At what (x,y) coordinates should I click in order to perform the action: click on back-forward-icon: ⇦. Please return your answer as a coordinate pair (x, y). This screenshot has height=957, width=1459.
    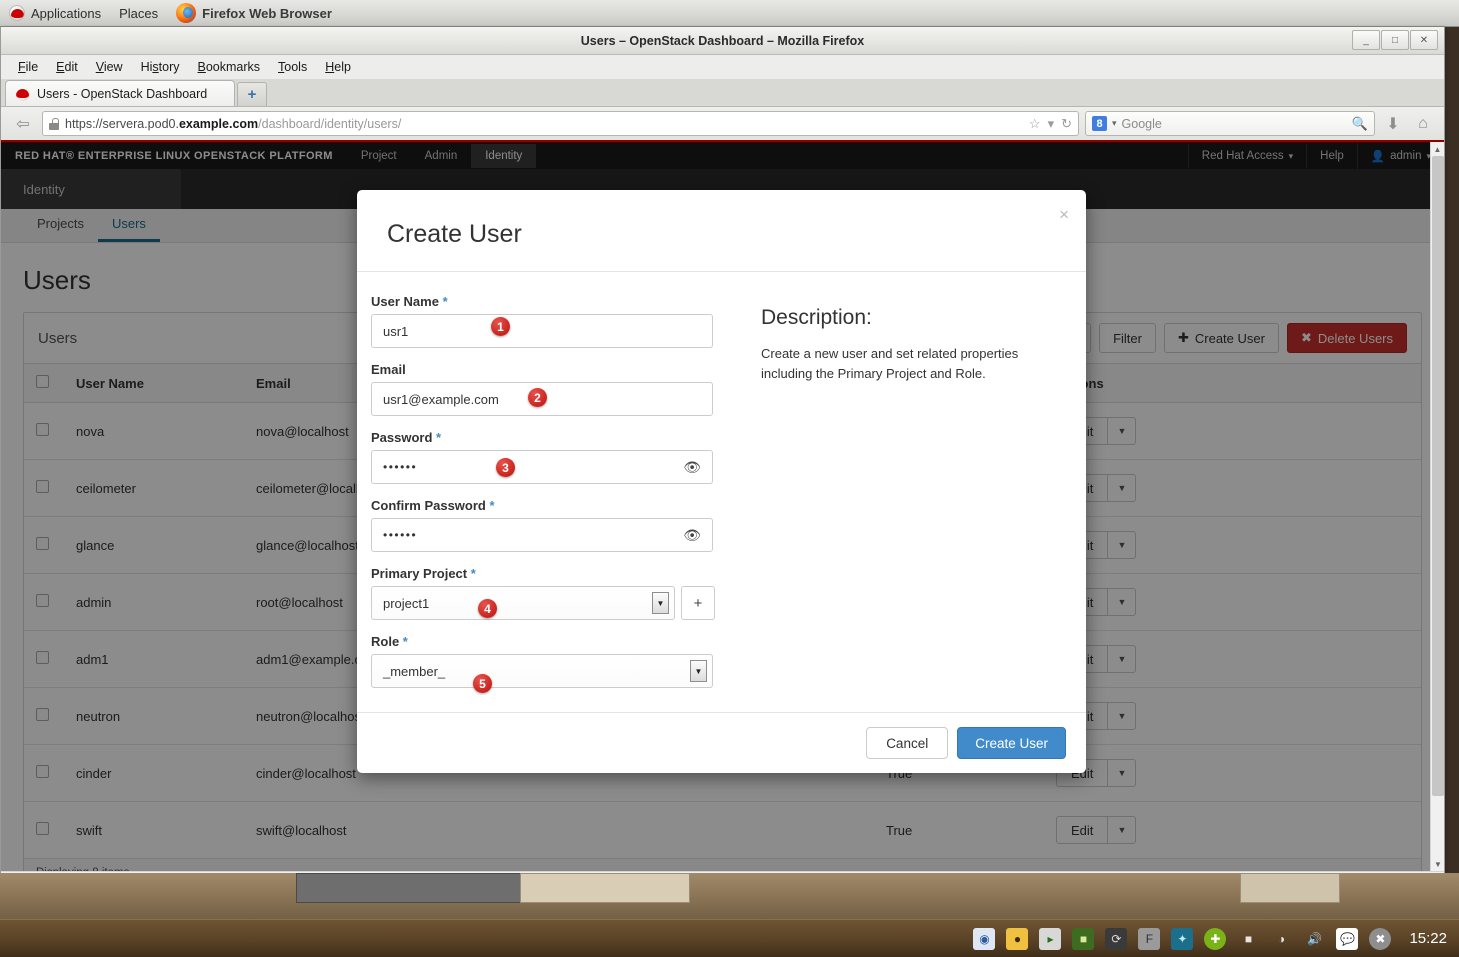
    Looking at the image, I should click on (23, 124).